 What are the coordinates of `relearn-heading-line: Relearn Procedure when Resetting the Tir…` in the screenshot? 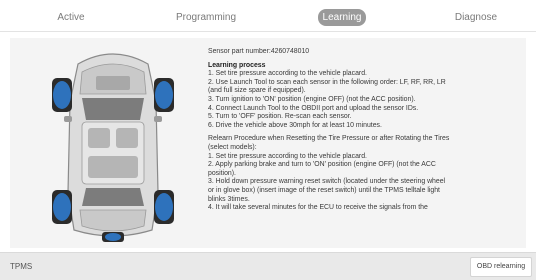 It's located at (329, 139).